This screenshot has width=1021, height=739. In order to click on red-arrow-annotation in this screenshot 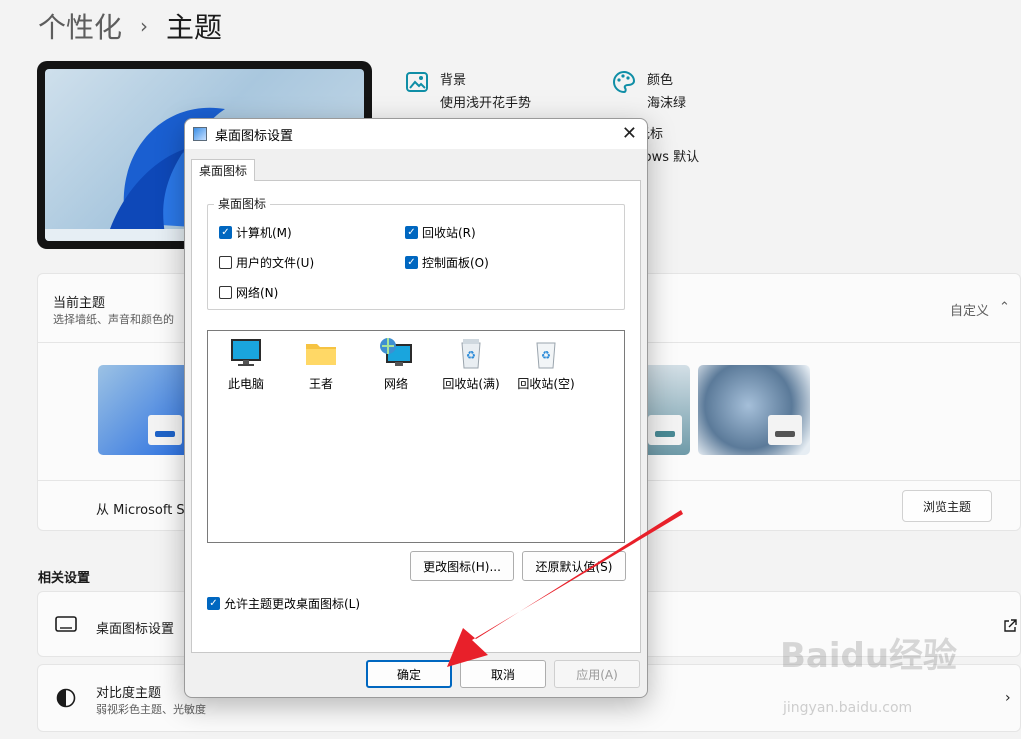, I will do `click(565, 588)`.